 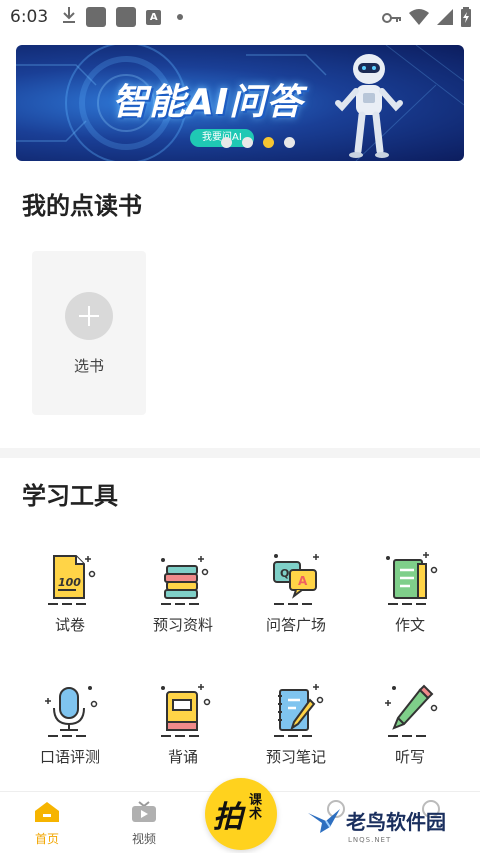 I want to click on battery-icon, so click(x=466, y=19).